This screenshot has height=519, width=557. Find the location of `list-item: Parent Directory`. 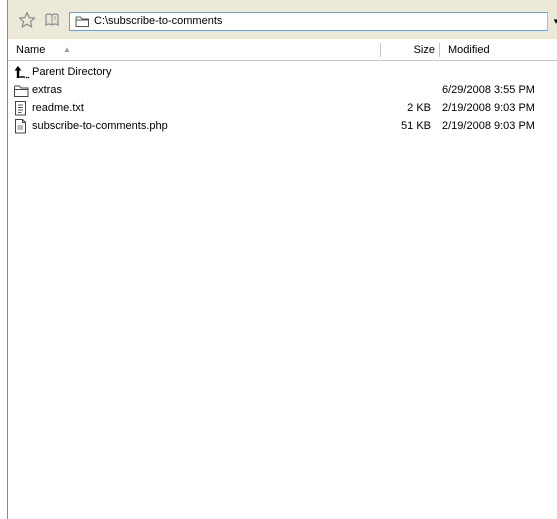

list-item: Parent Directory is located at coordinates (282, 73).